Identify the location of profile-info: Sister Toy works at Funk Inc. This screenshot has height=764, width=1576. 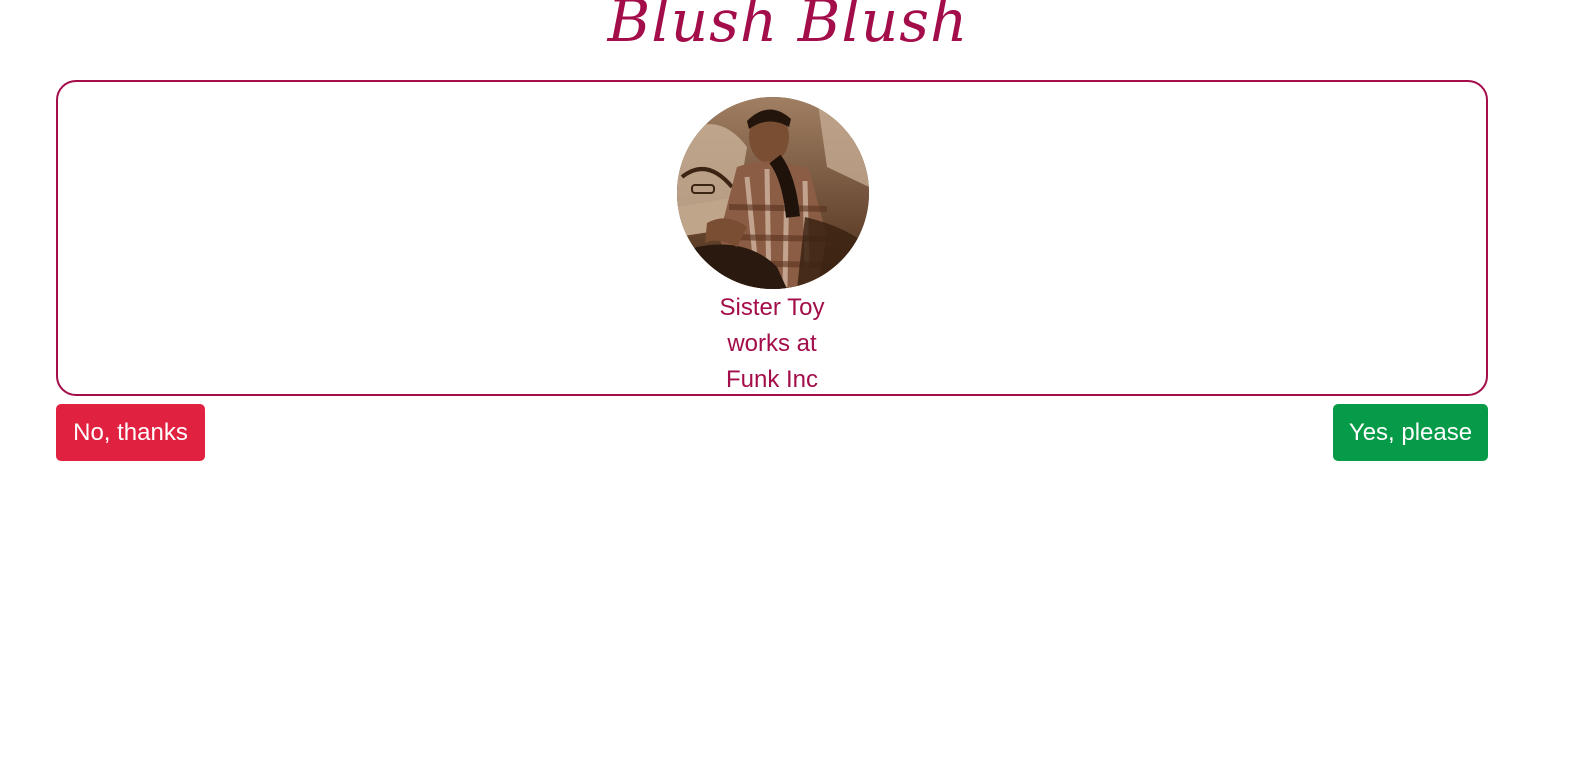
(772, 342).